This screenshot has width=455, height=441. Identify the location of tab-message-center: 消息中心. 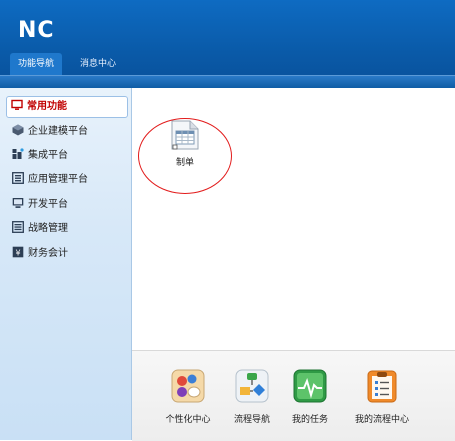
(98, 64).